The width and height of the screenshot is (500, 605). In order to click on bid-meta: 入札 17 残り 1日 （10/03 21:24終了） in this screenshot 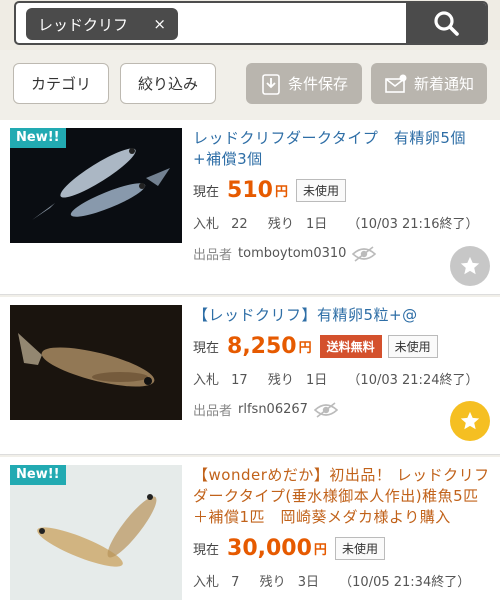, I will do `click(341, 378)`.